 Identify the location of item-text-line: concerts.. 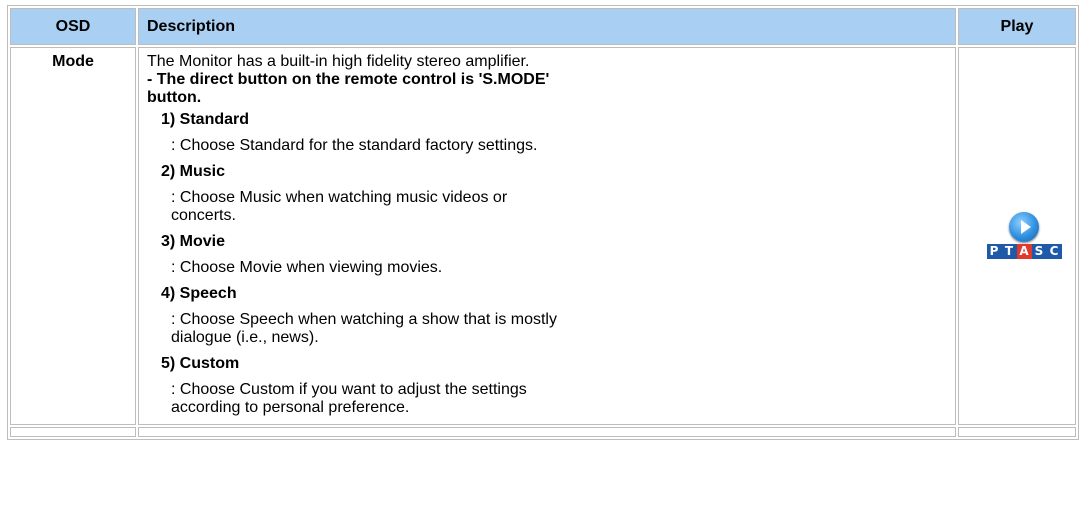
(203, 215).